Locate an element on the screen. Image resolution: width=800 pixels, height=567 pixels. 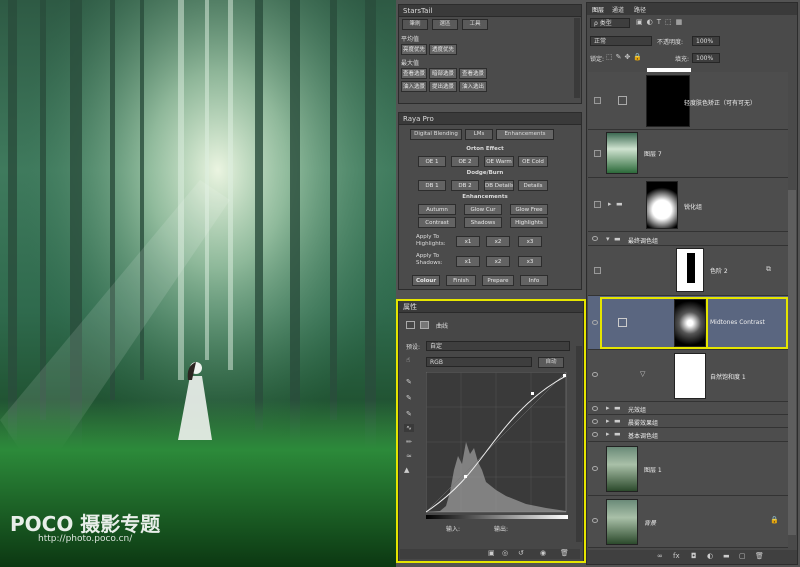
starstail-btn-r1-3: 查看选景 is located at coordinates (473, 73).